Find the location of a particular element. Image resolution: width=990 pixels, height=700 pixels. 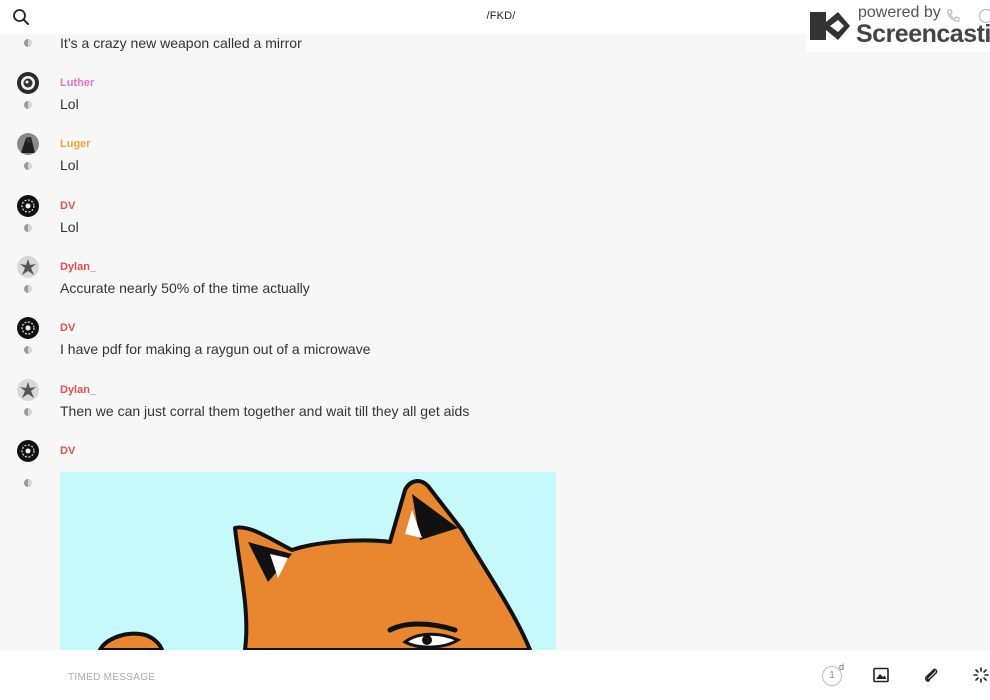

message-item: DV Lol is located at coordinates (495, 225).